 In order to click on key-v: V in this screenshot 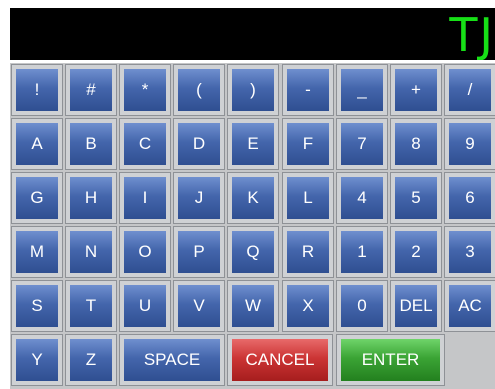, I will do `click(199, 306)`.